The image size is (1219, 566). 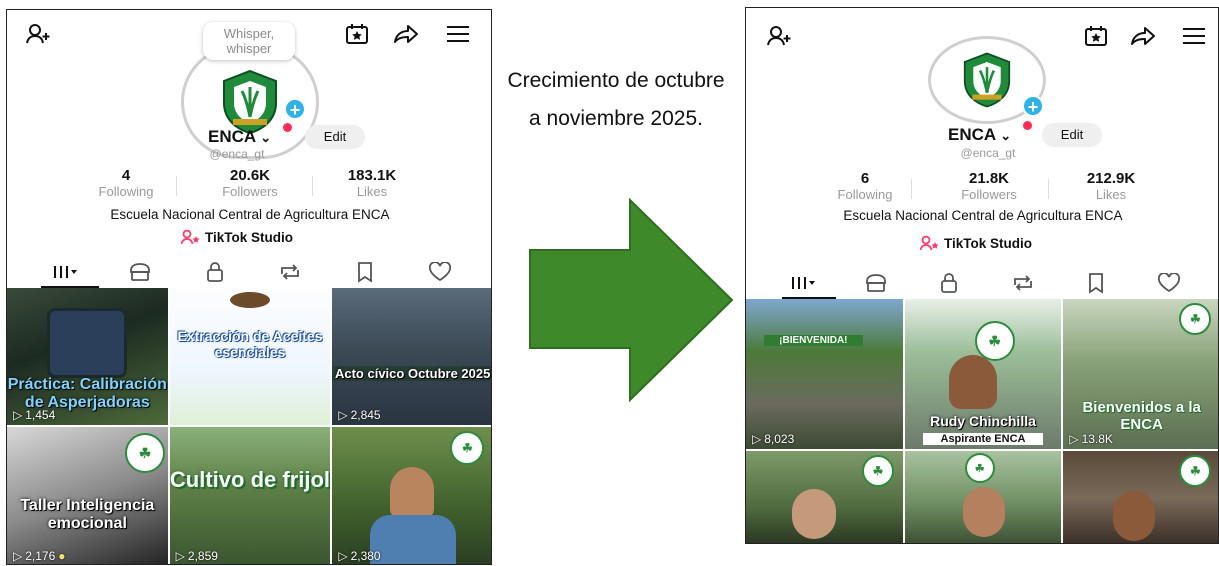 I want to click on growth-caption: Crecimiento de octubre a noviembre 2025., so click(x=616, y=99).